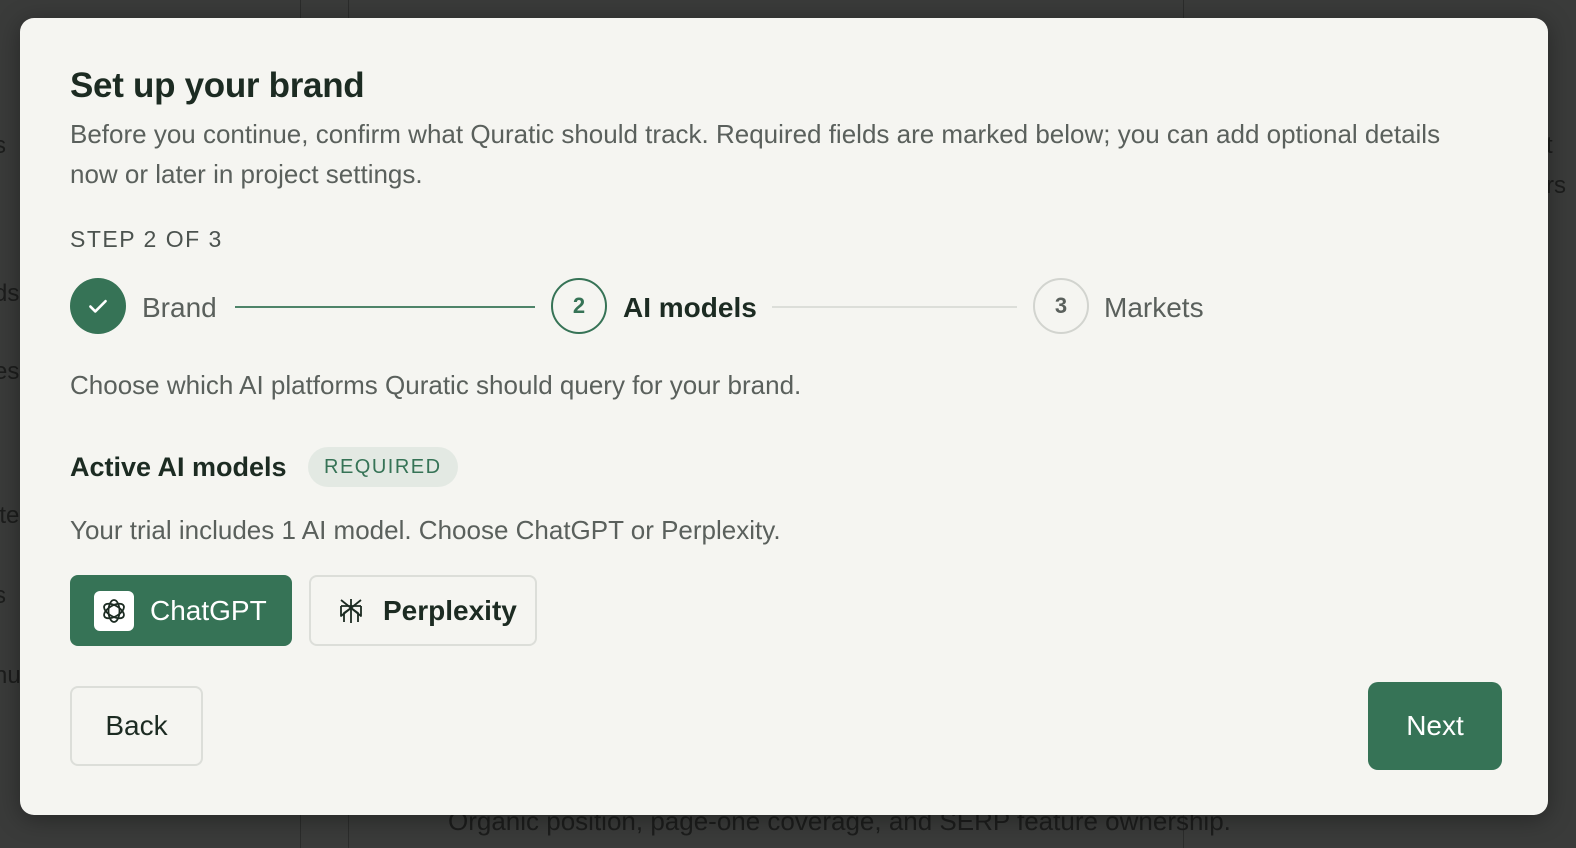  I want to click on modal-title: Set up your brand, so click(217, 85).